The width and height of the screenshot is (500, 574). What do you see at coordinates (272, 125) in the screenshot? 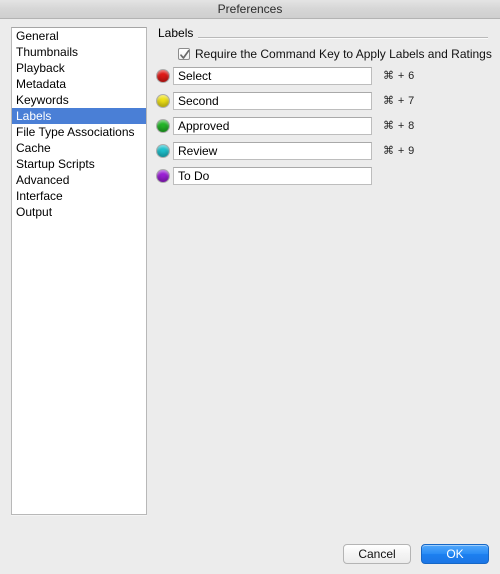
I see `label-name-input: Approved` at bounding box center [272, 125].